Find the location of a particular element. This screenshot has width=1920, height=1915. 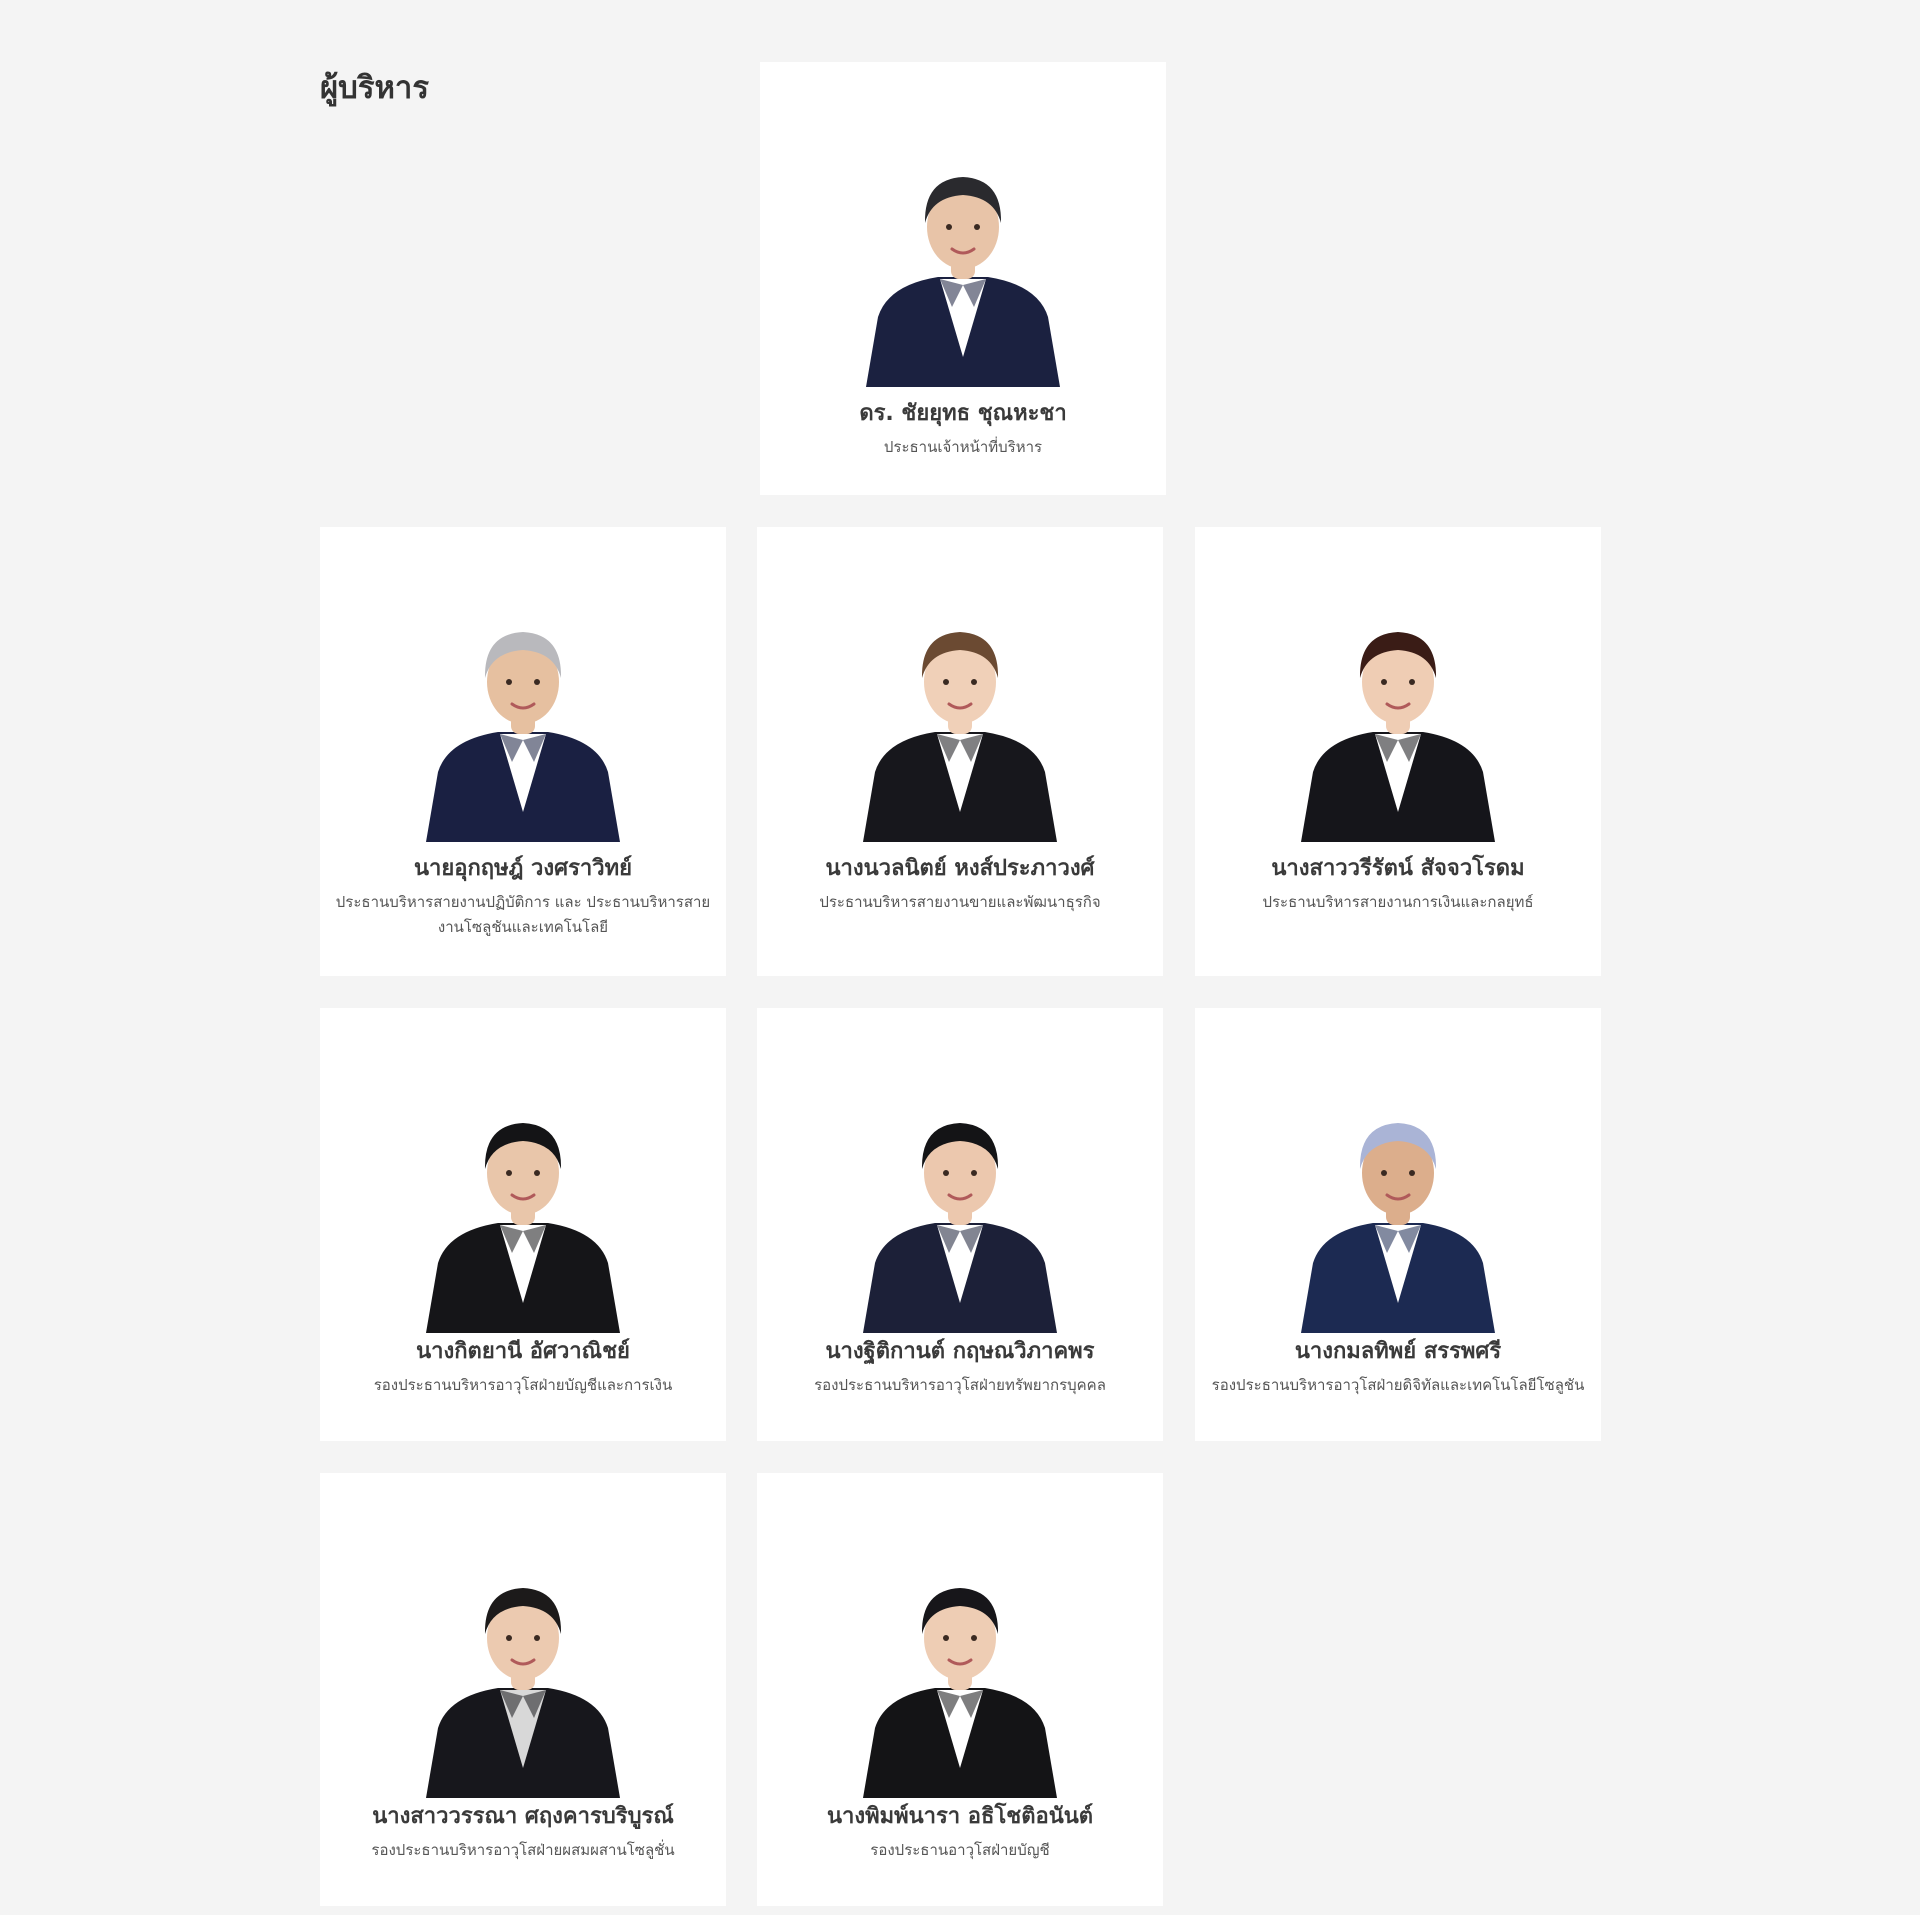

executive-name: นางสาววรีรัตน์ สัจจวโรดม is located at coordinates (1398, 868).